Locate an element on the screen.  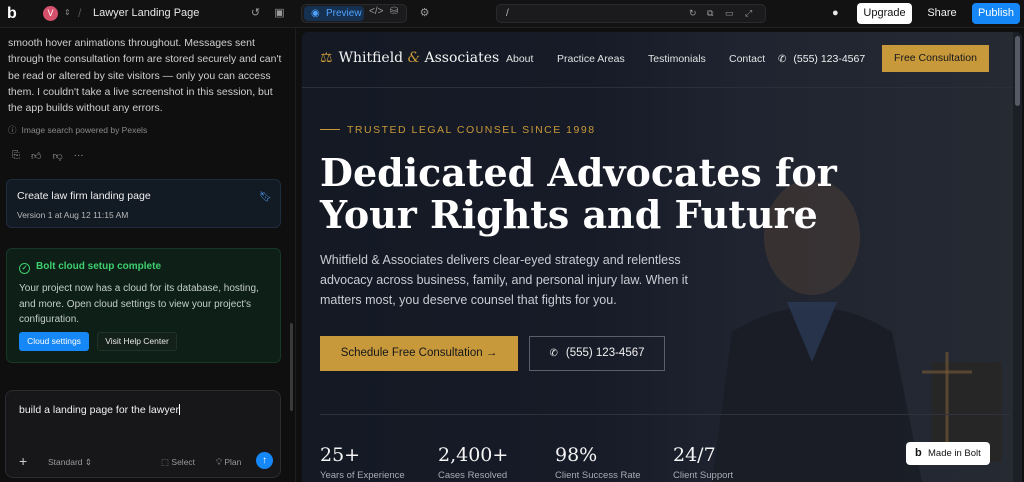
copy-icon: ⎘ is located at coordinates (16, 156).